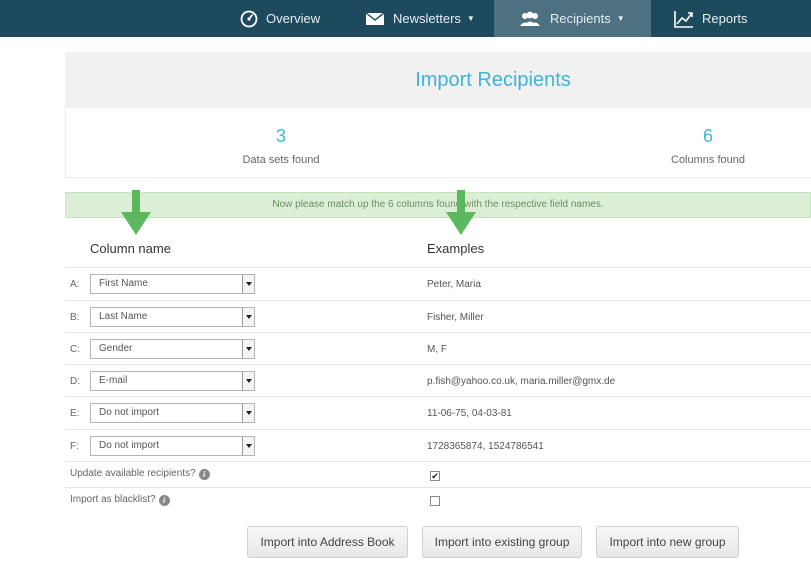 This screenshot has width=811, height=568. Describe the element at coordinates (75, 284) in the screenshot. I see `row-letter: A:` at that location.